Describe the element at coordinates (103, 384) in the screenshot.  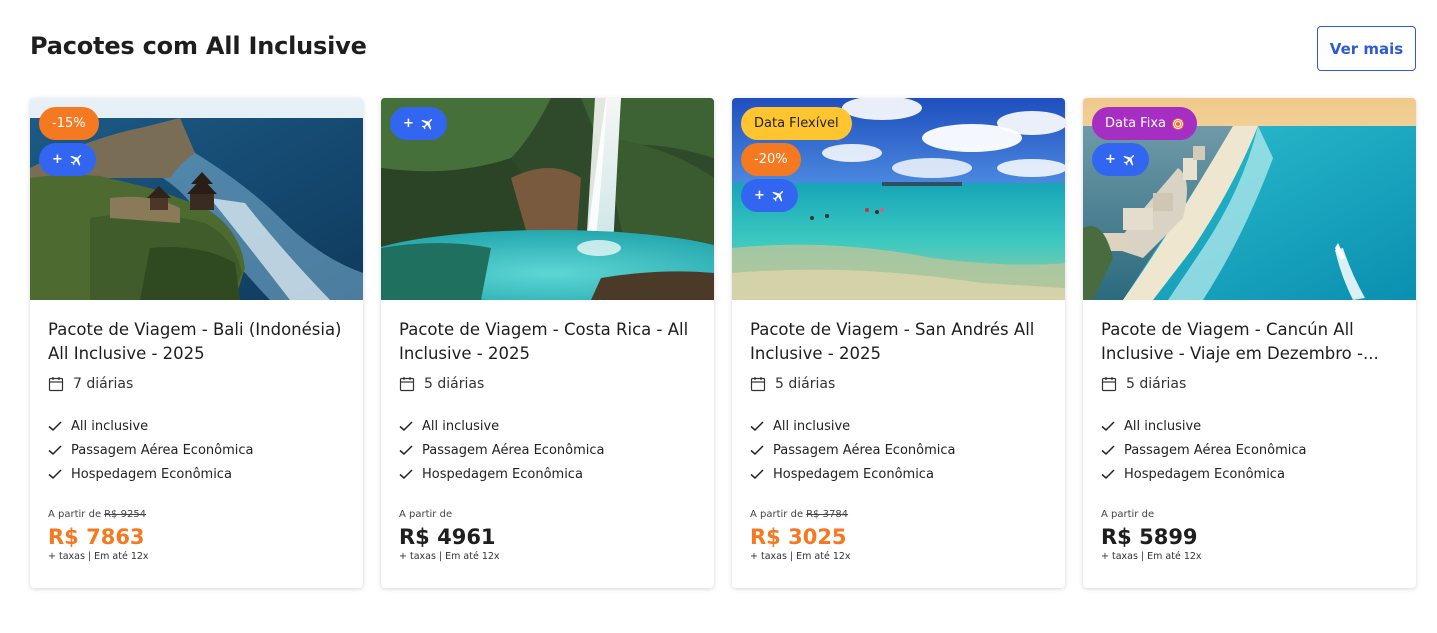
I see `nights-label: 7 diárias` at that location.